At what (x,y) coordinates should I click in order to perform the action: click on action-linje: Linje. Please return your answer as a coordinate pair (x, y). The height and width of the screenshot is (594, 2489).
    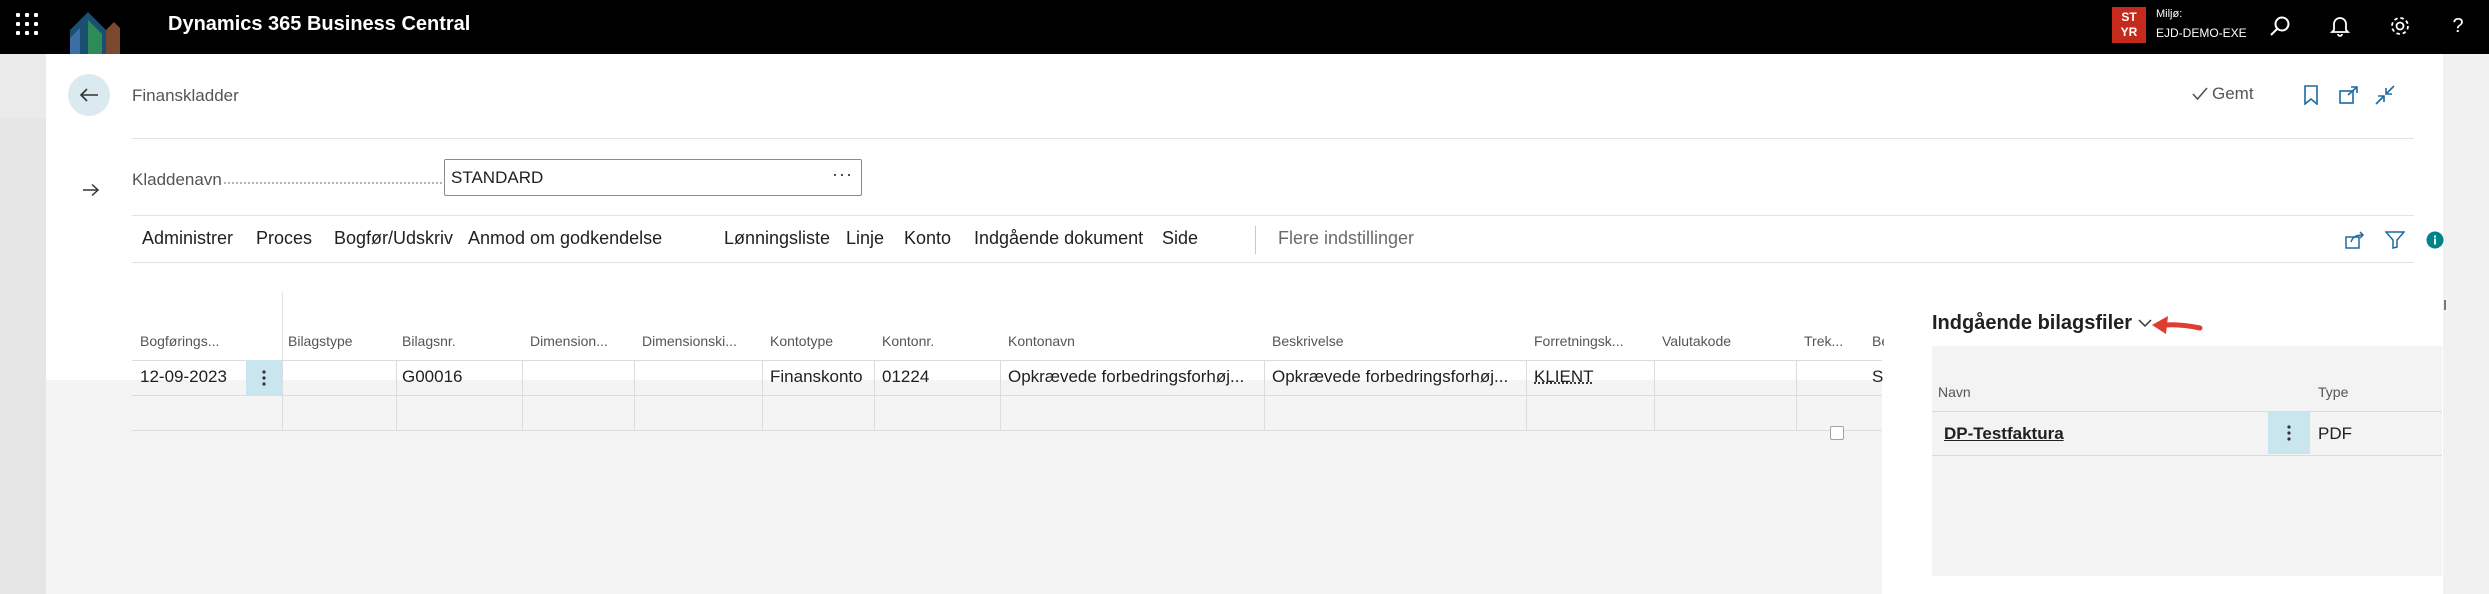
    Looking at the image, I should click on (865, 238).